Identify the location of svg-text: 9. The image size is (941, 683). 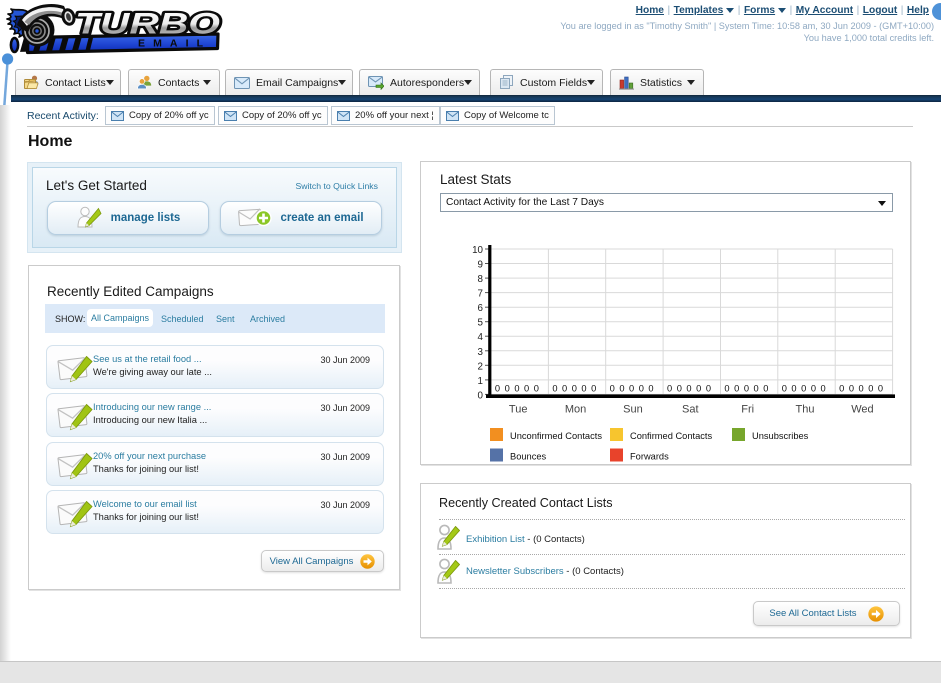
(480, 265).